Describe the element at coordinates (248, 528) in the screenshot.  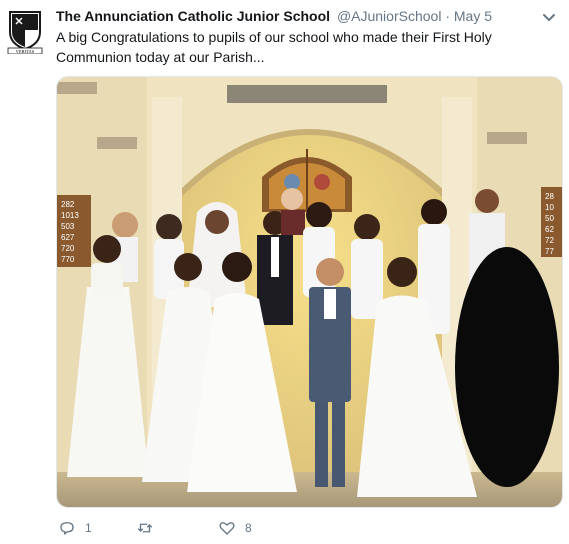
I see `like-count: 8` at that location.